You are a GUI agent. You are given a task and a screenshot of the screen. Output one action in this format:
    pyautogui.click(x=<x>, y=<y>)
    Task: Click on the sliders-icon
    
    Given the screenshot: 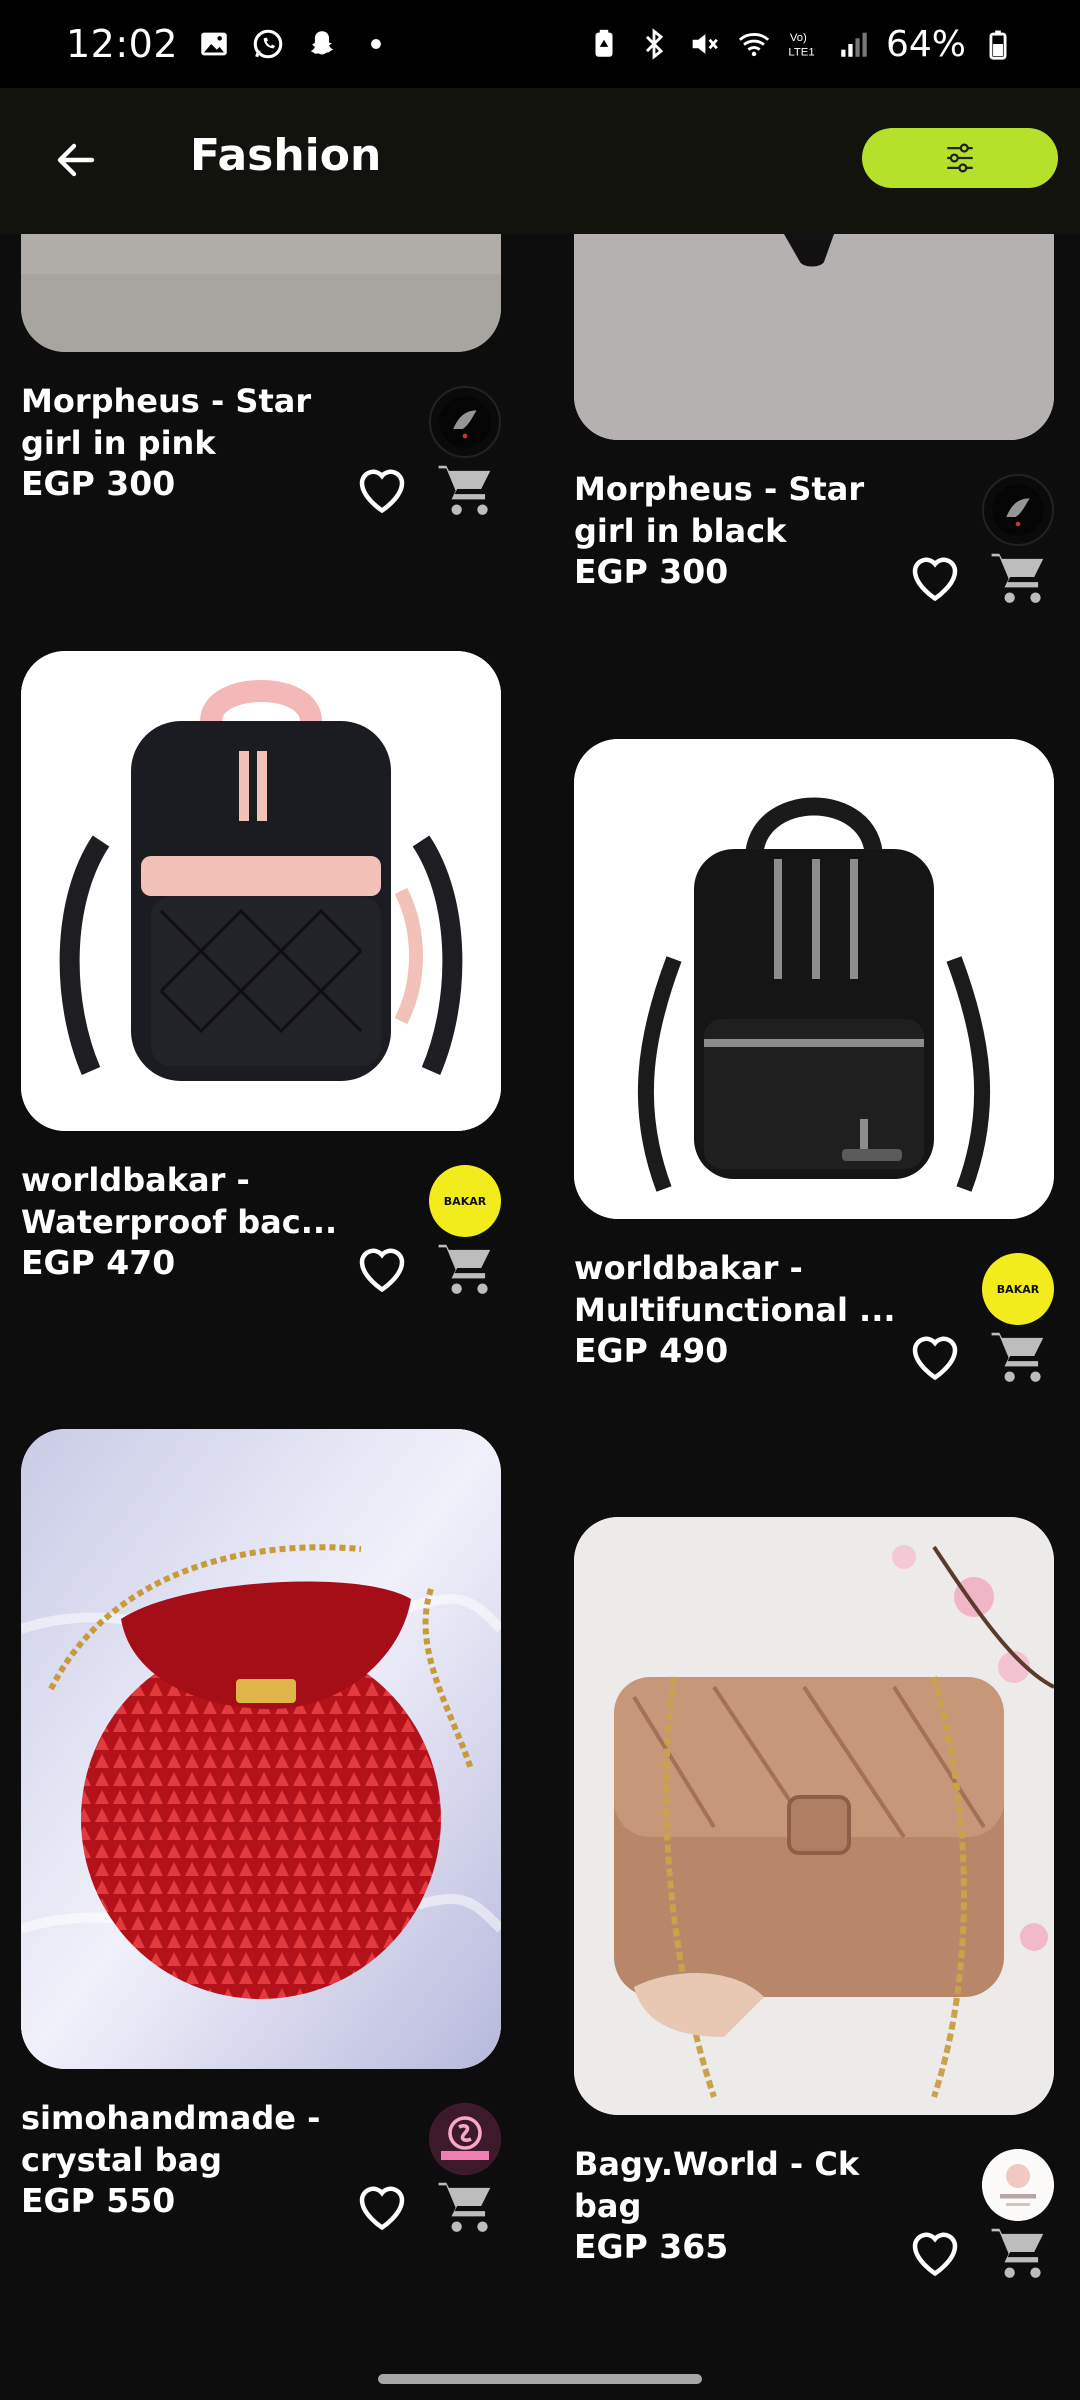 What is the action you would take?
    pyautogui.click(x=960, y=158)
    